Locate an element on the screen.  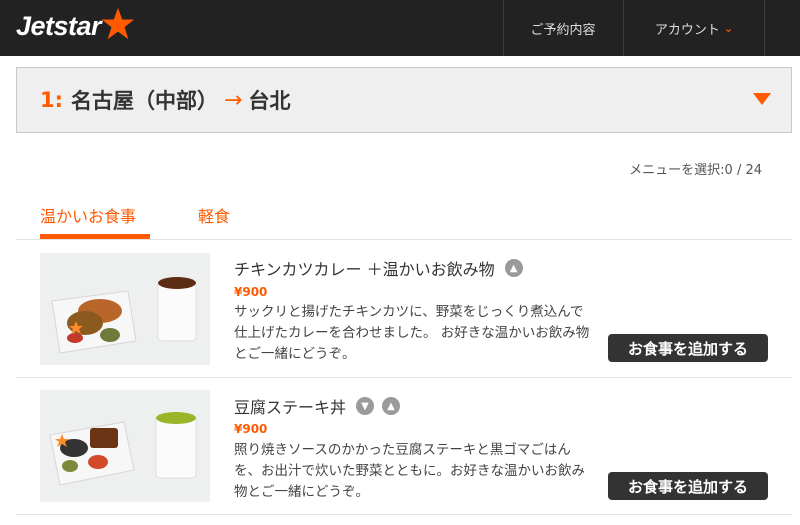
route-arrow-icon: → is located at coordinates (233, 100).